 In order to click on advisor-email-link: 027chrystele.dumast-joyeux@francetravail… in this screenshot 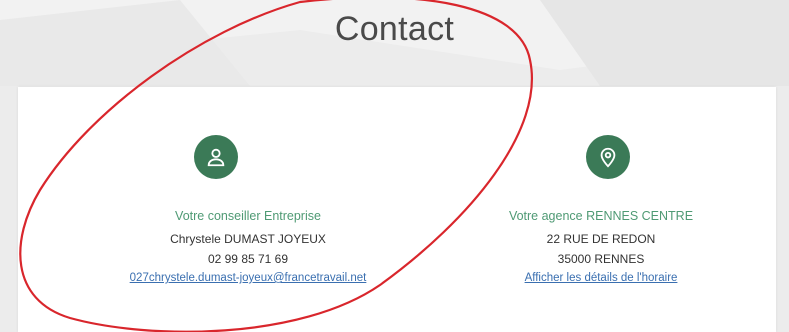, I will do `click(248, 278)`.